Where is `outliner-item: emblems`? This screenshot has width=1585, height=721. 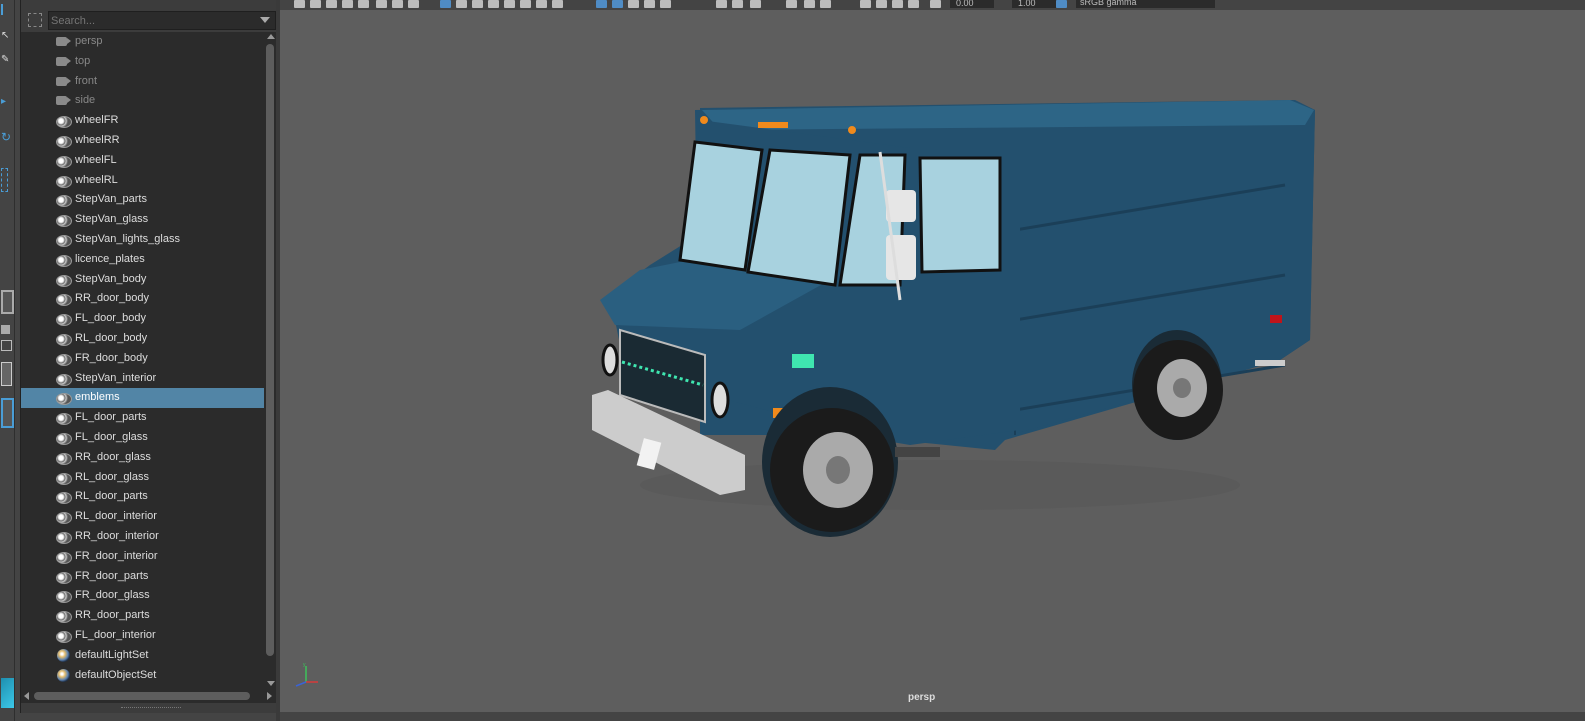
outliner-item: emblems is located at coordinates (142, 398).